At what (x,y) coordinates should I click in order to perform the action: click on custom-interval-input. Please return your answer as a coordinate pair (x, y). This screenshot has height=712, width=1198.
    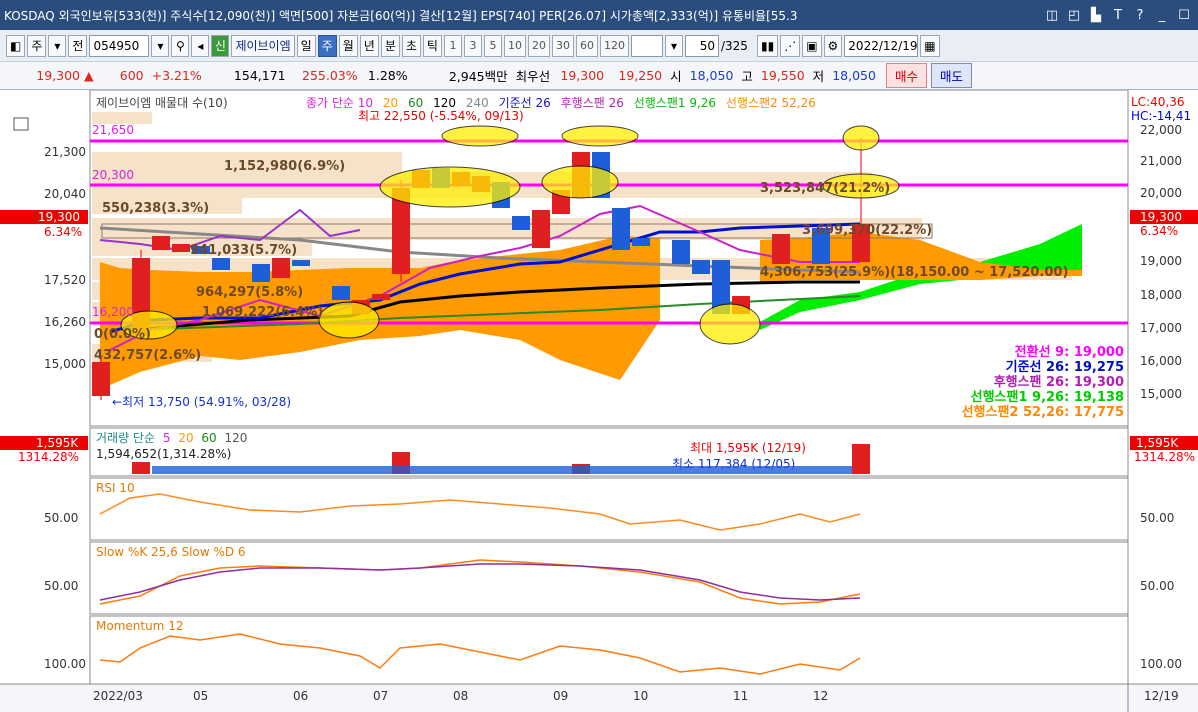
    Looking at the image, I should click on (646, 45).